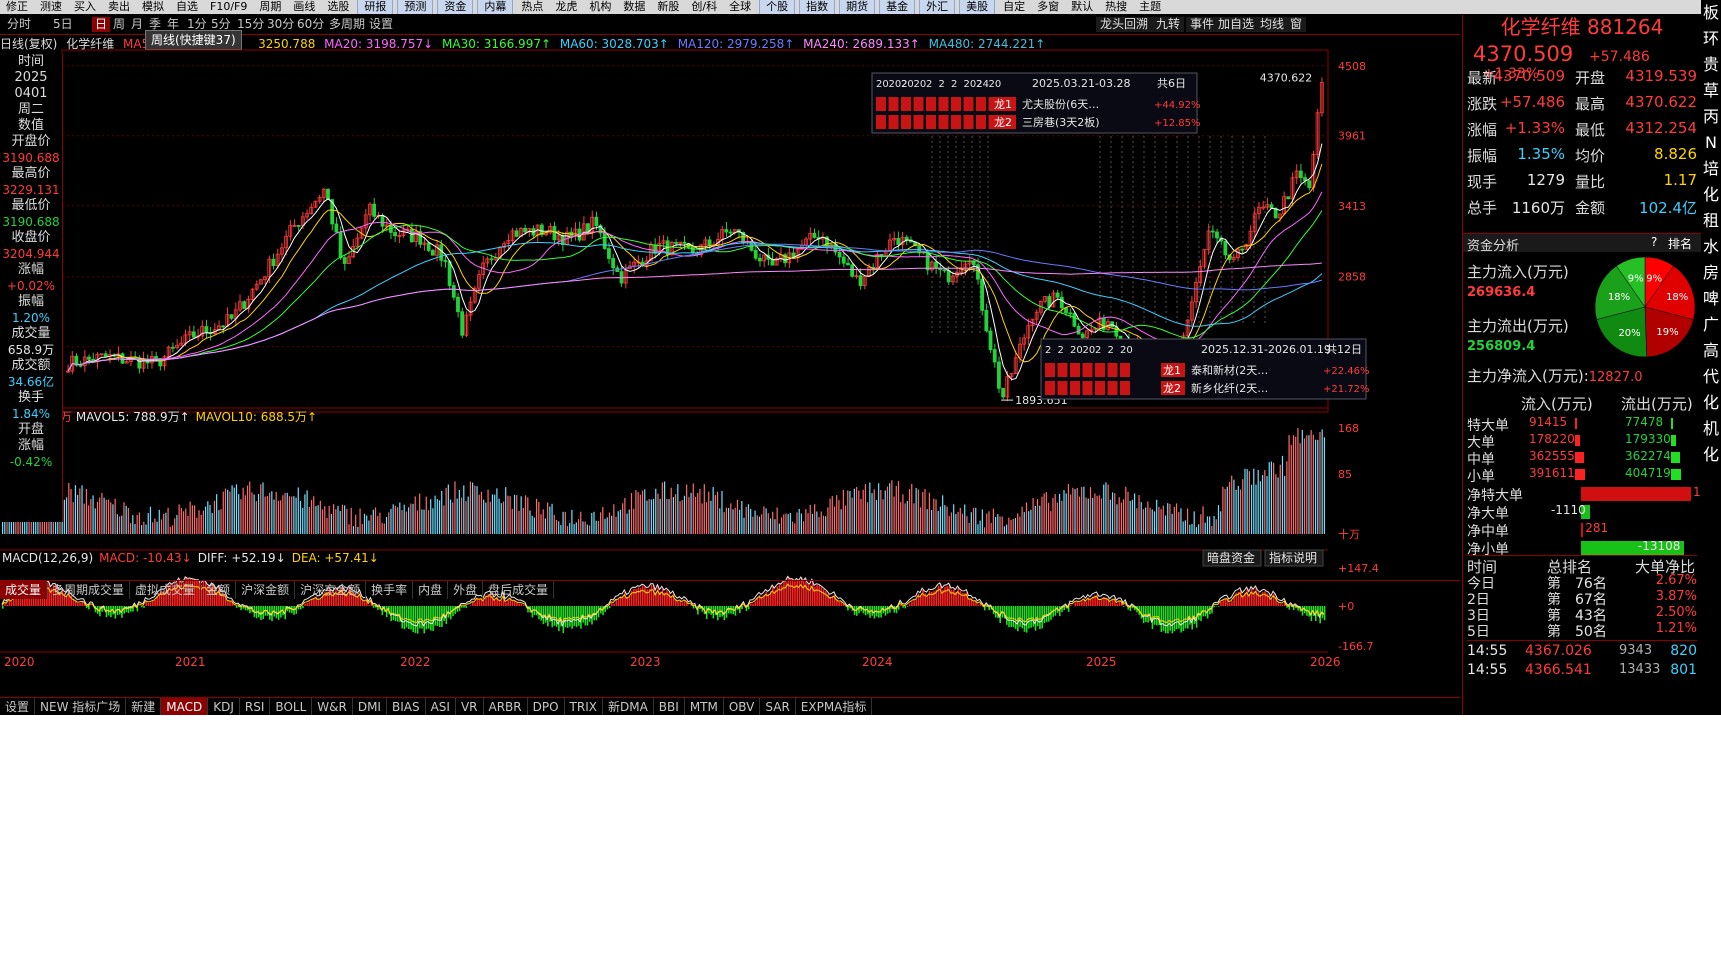 This screenshot has height=960, width=1721. I want to click on period-btn-3: 周, so click(119, 24).